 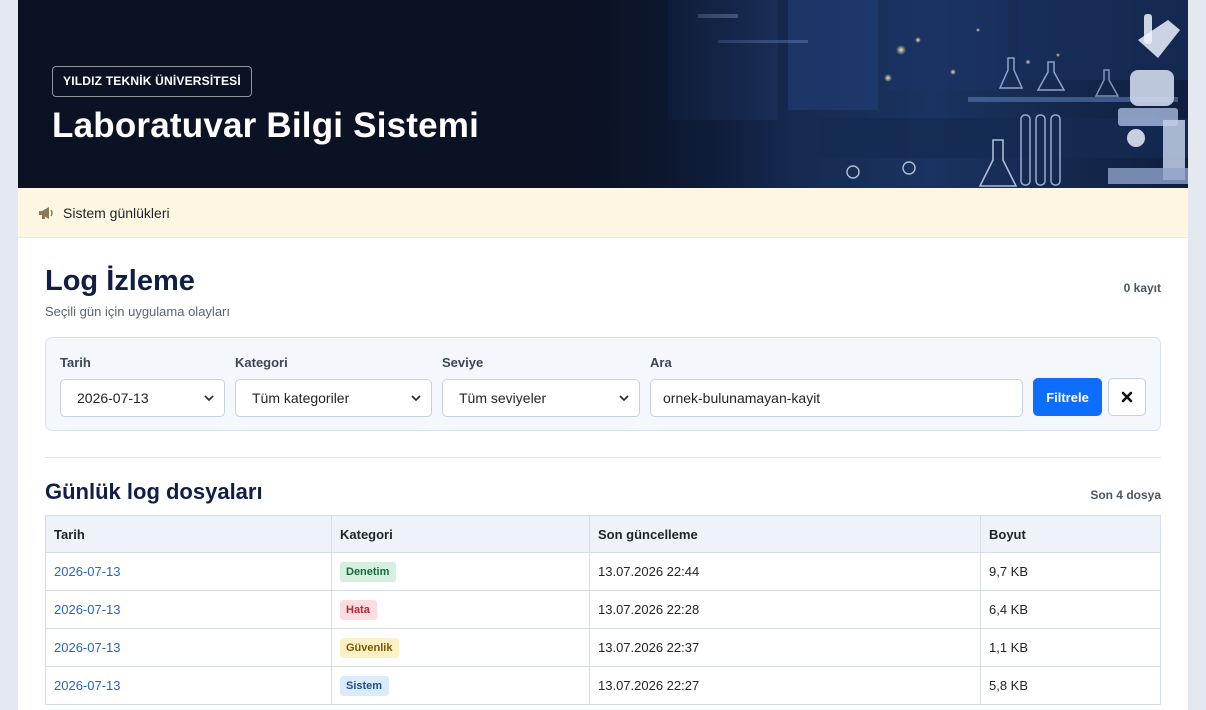 What do you see at coordinates (46, 212) in the screenshot?
I see `megaphone-icon` at bounding box center [46, 212].